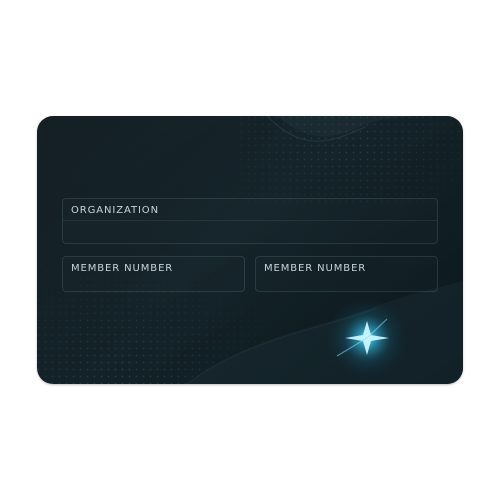 This screenshot has width=500, height=500. I want to click on member-number-label: MEMBER NUMBER, so click(122, 268).